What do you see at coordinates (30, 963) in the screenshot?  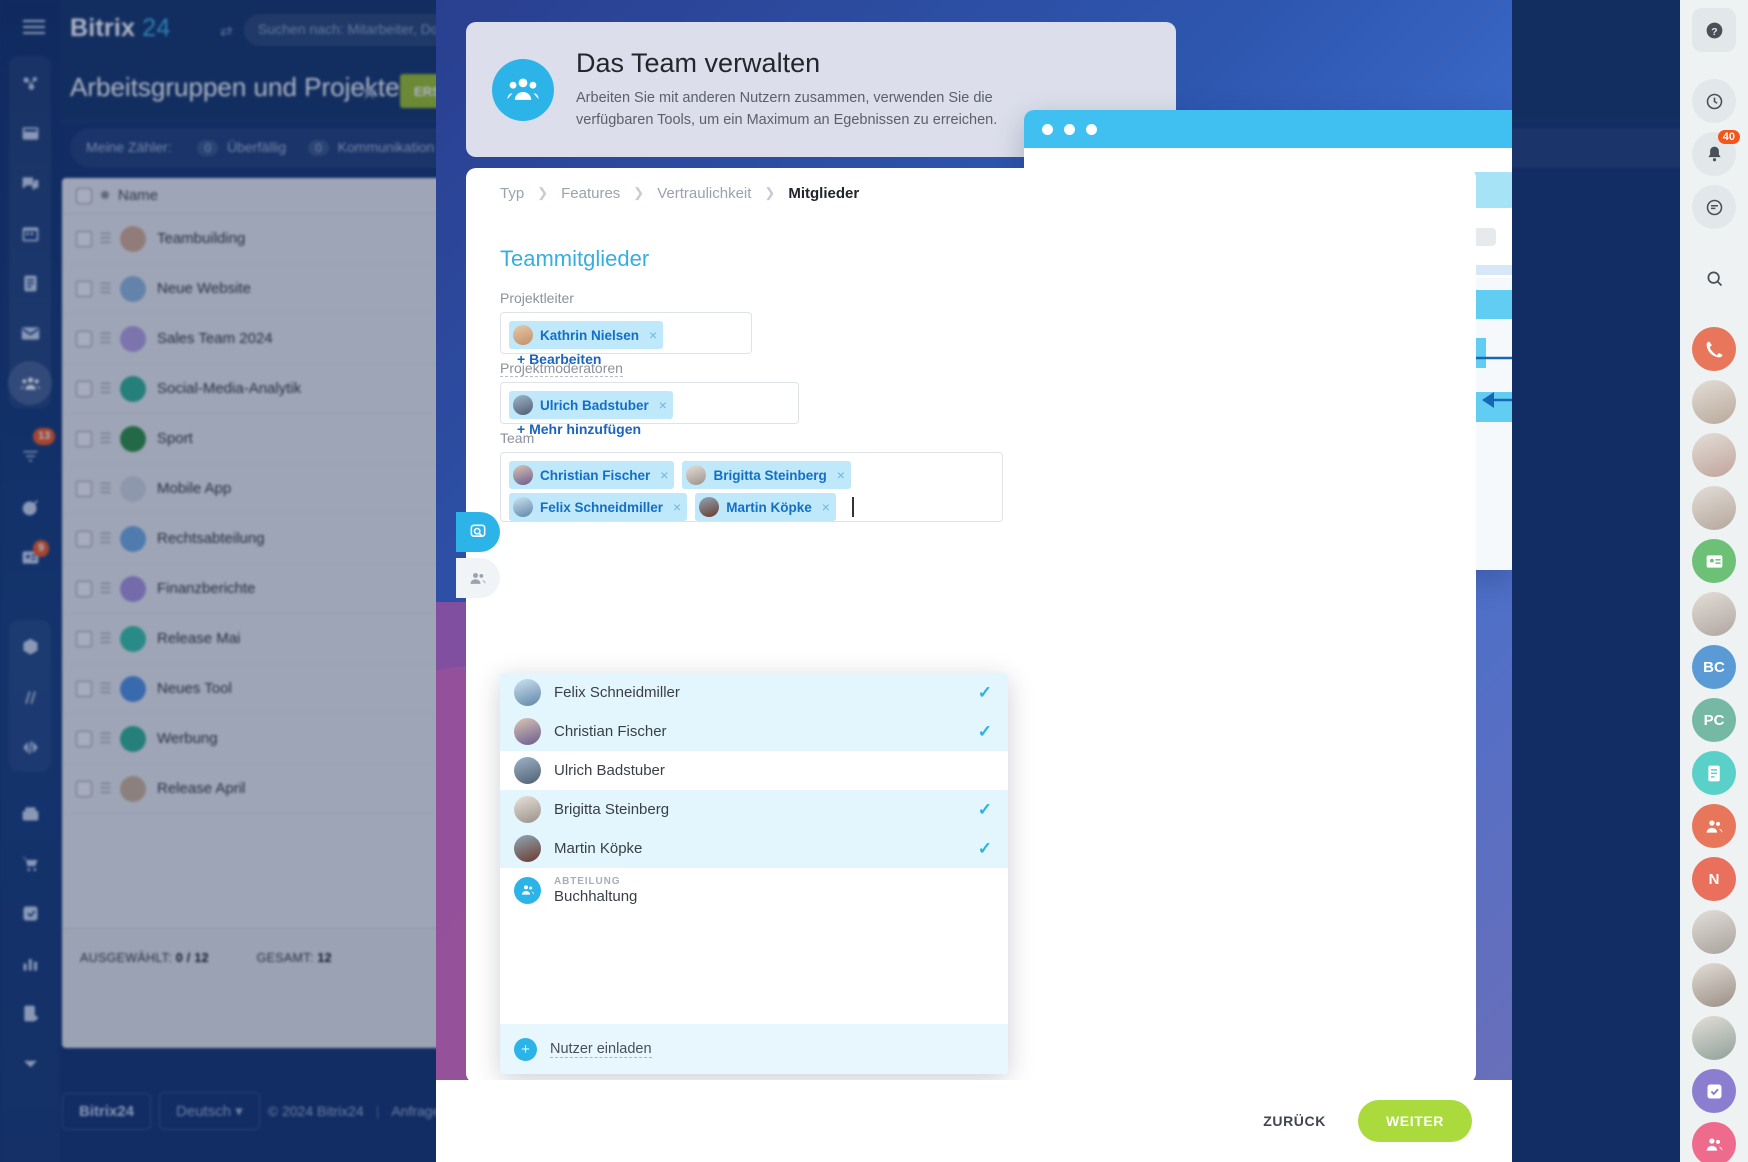 I see `sidebar-item-reports` at bounding box center [30, 963].